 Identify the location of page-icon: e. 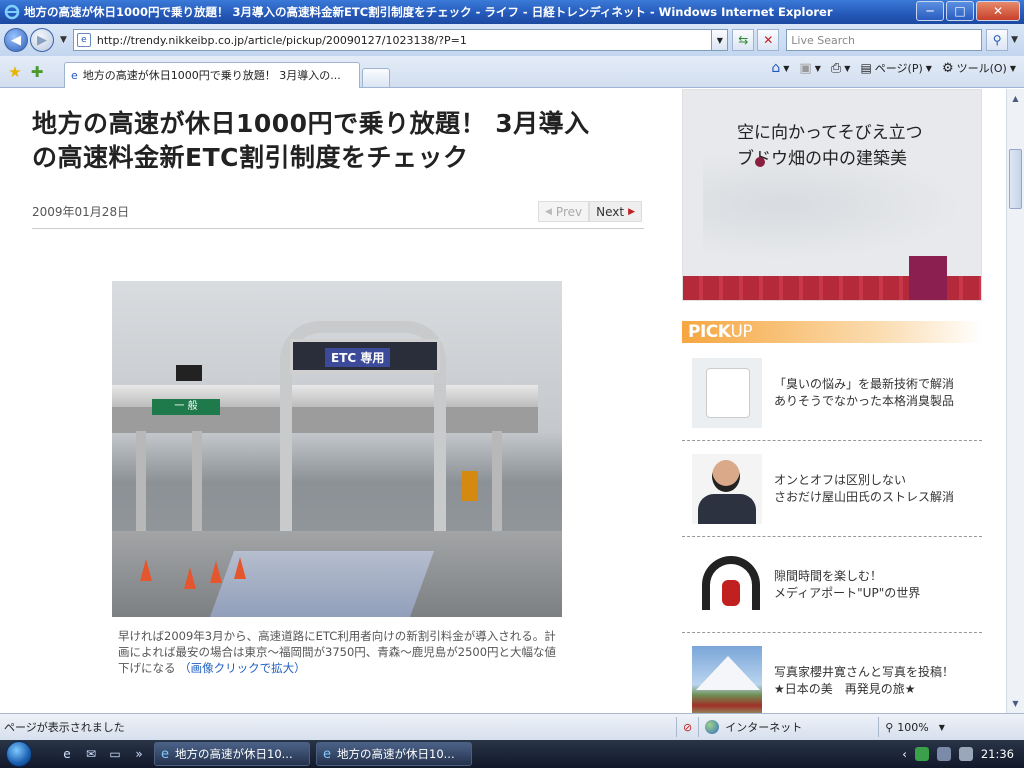
(83, 40).